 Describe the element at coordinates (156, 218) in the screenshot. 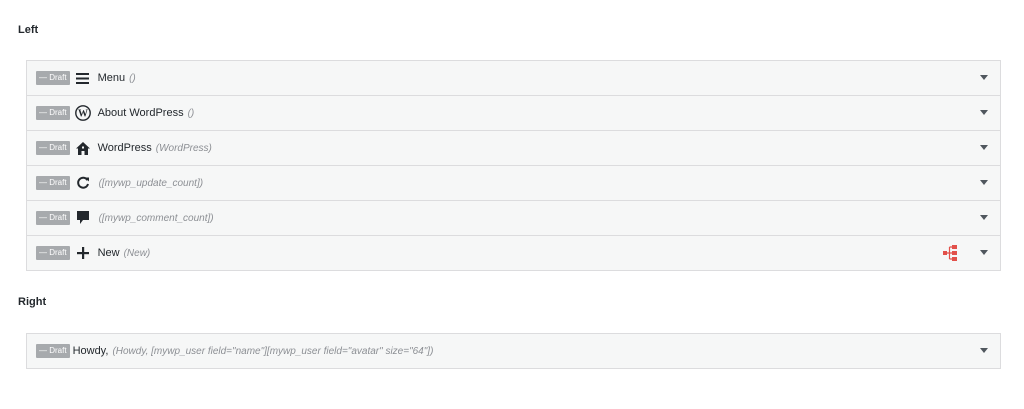

I see `item-subtitle: ([mywp_comment_count])` at that location.